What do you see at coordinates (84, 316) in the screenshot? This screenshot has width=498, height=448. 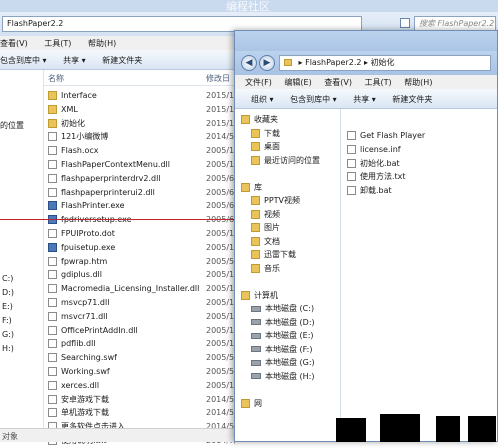 I see `file-name: msvcr71.dll` at bounding box center [84, 316].